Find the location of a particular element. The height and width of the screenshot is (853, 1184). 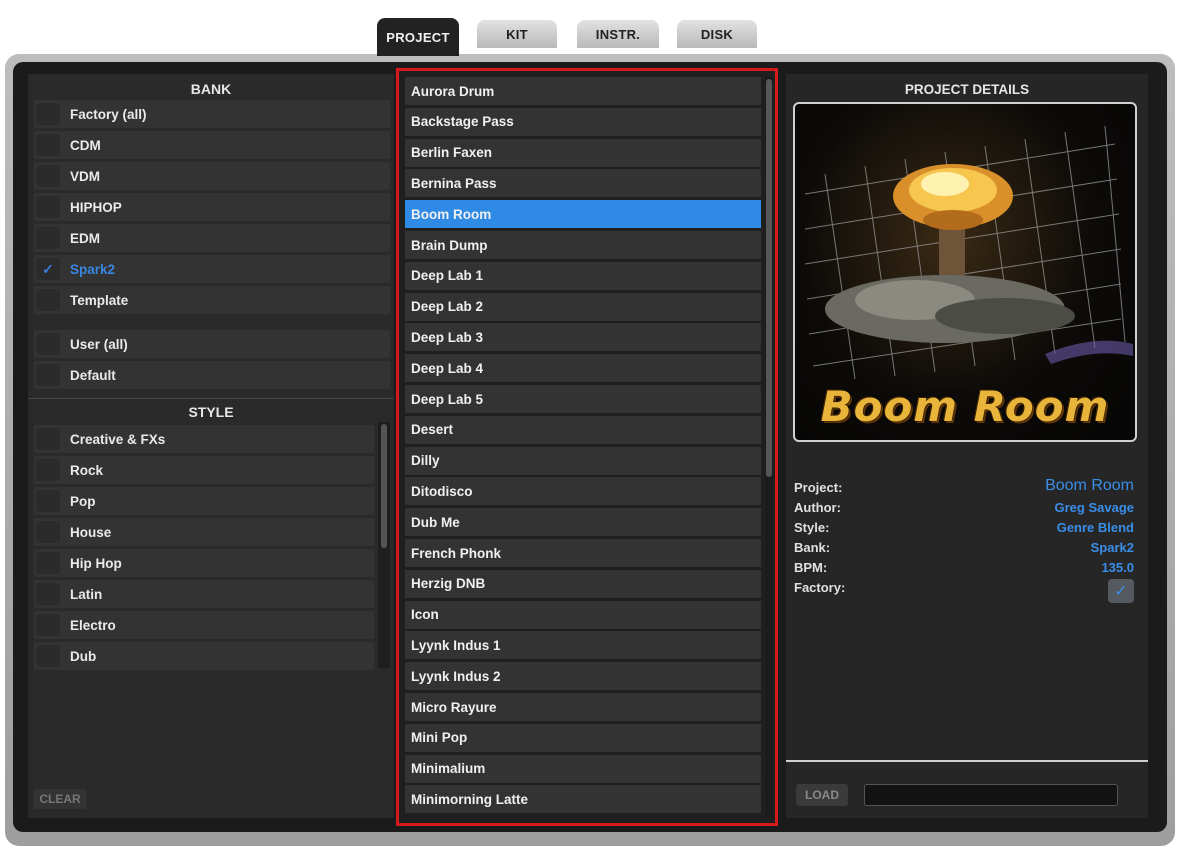

detail-author-label: Author: is located at coordinates (817, 507).